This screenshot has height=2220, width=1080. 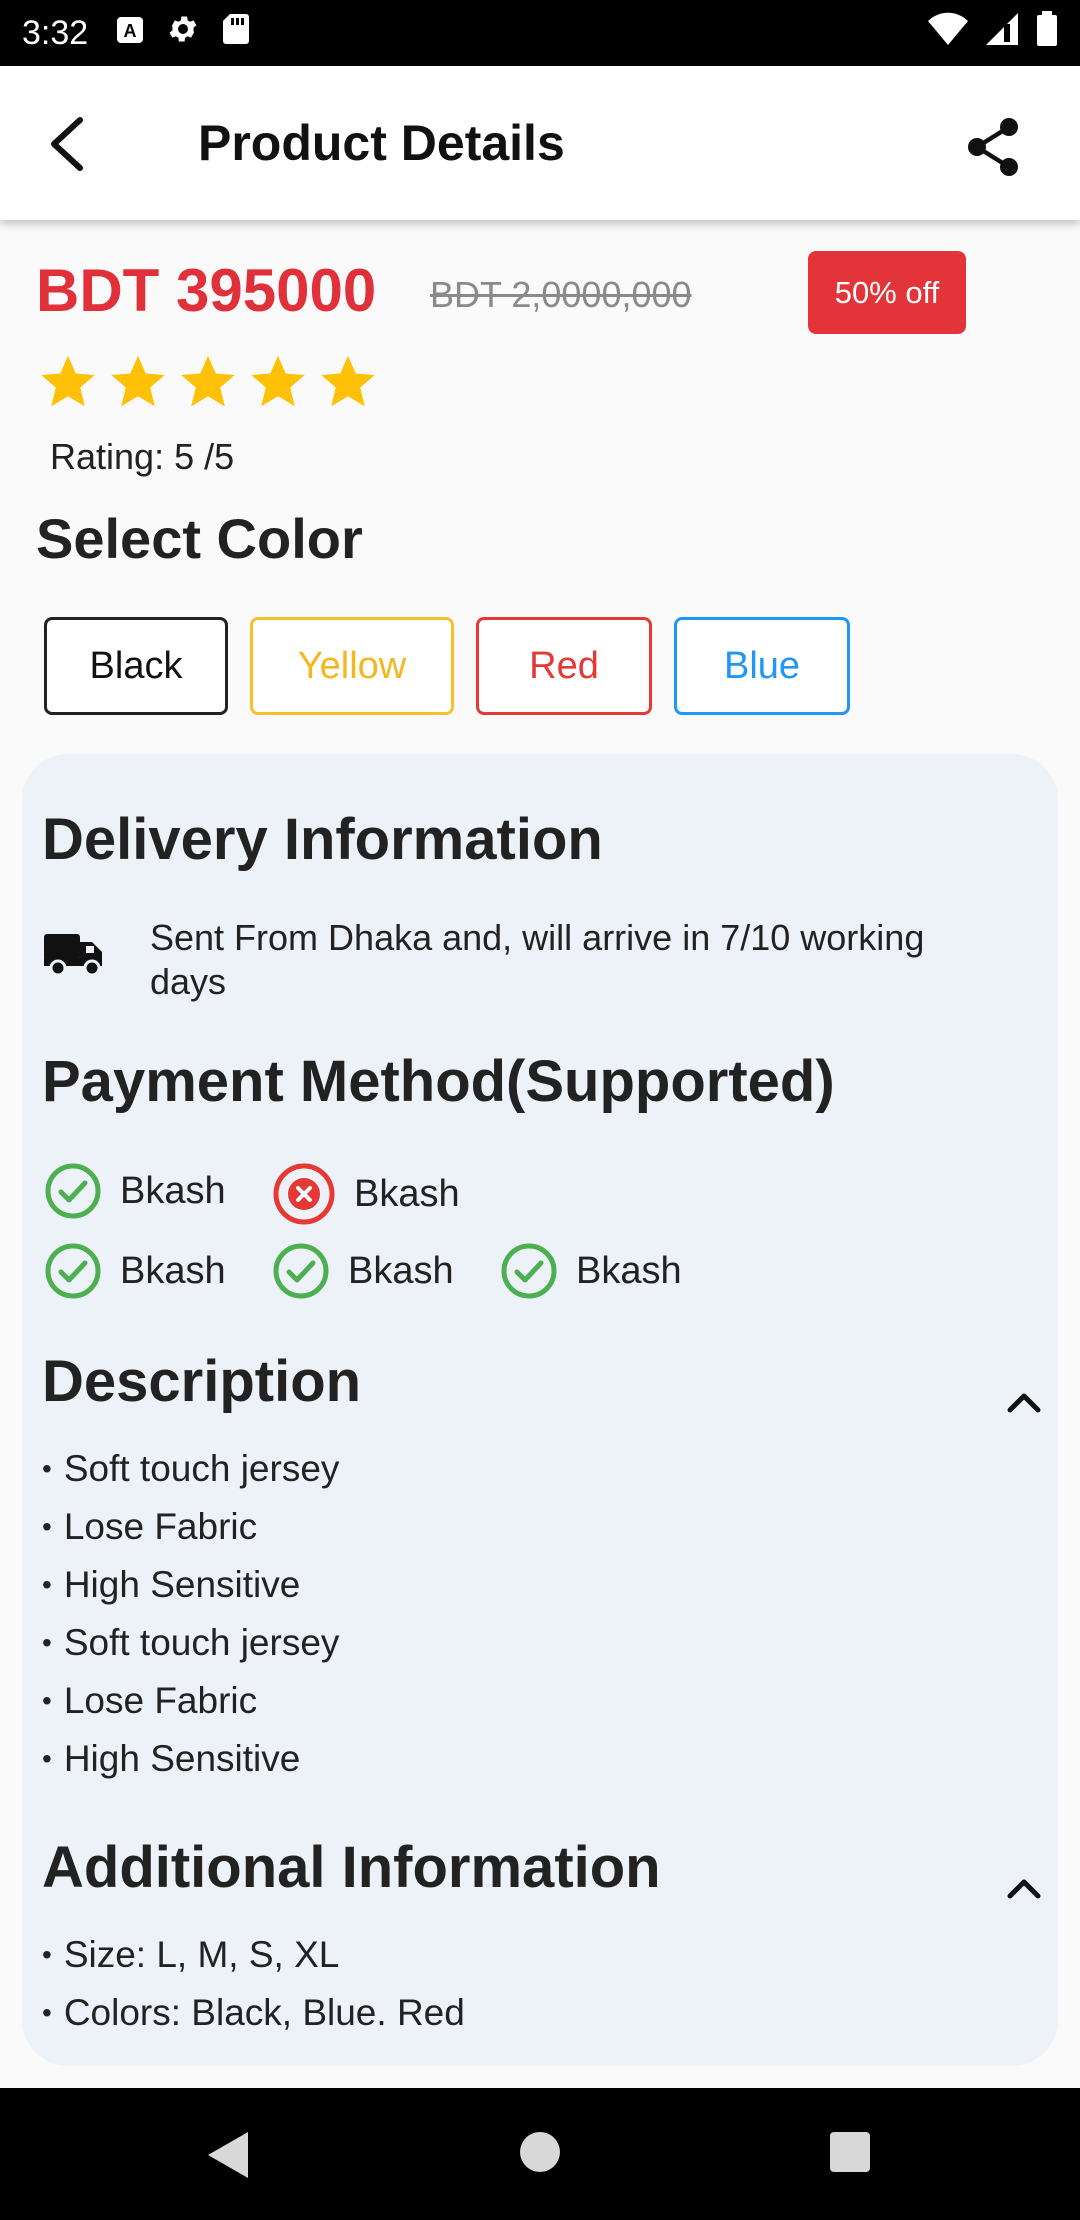 I want to click on share-button, so click(x=993, y=147).